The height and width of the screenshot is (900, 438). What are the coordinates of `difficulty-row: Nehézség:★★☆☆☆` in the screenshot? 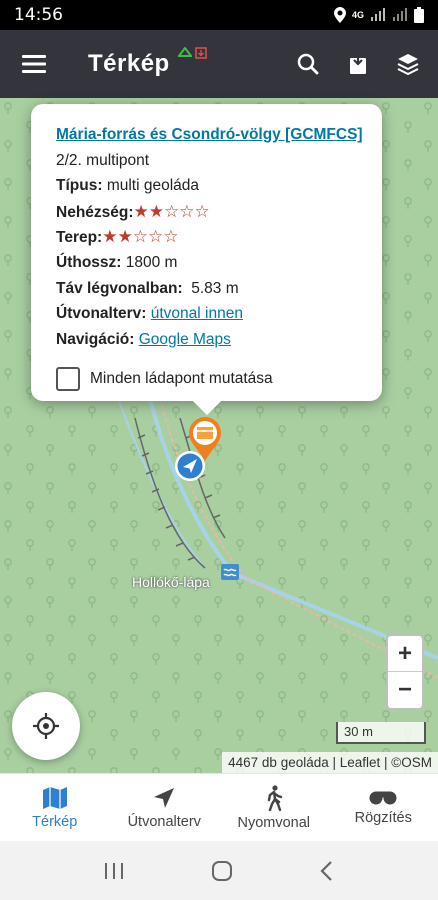 It's located at (208, 212).